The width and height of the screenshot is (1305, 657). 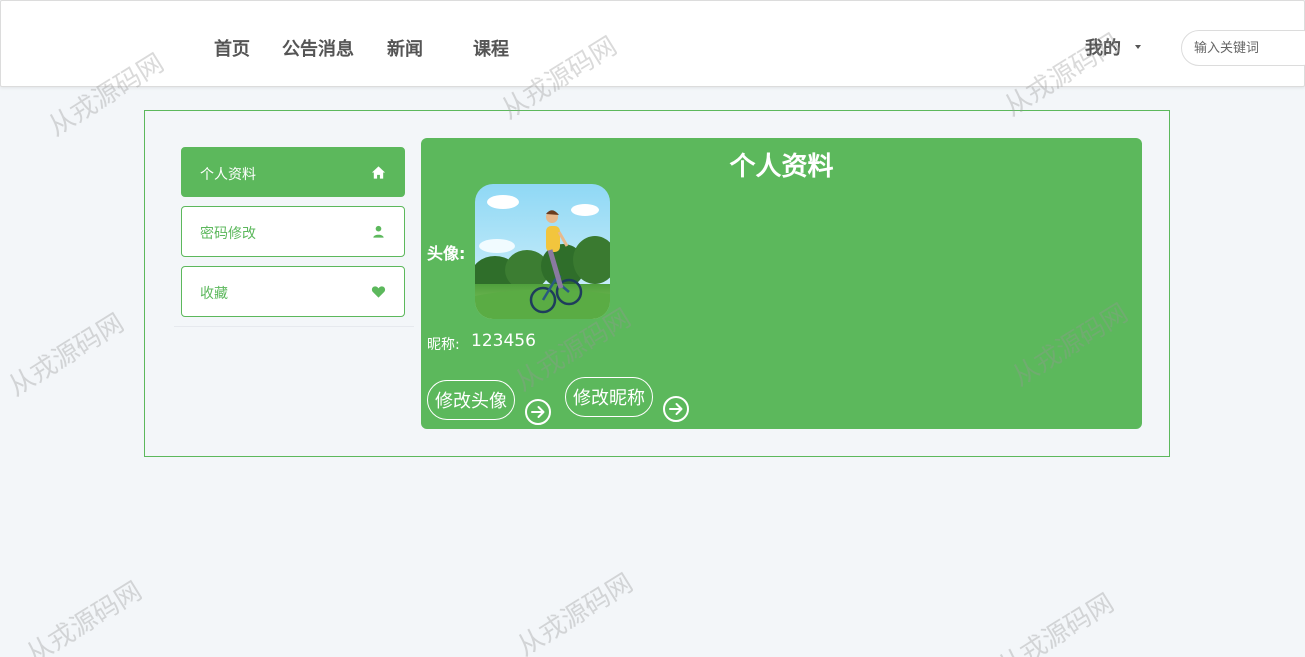 I want to click on sidebar-item-favorites: 收藏, so click(x=293, y=291).